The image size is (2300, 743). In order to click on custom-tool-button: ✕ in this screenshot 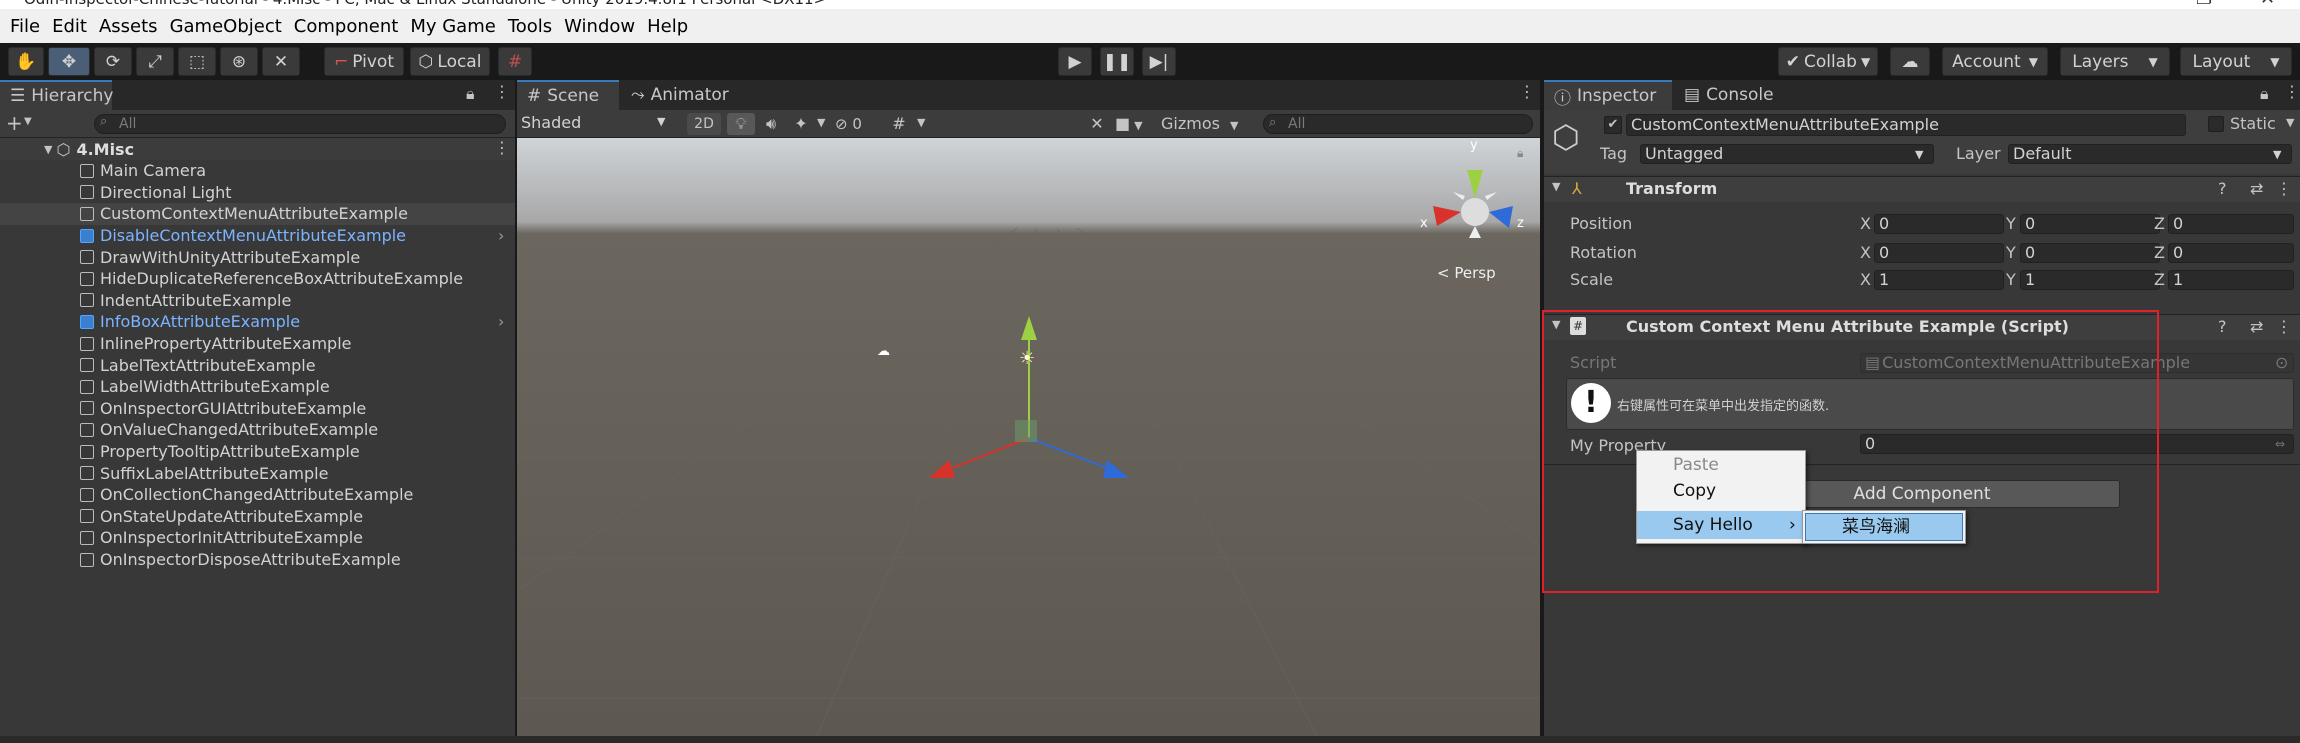, I will do `click(281, 61)`.